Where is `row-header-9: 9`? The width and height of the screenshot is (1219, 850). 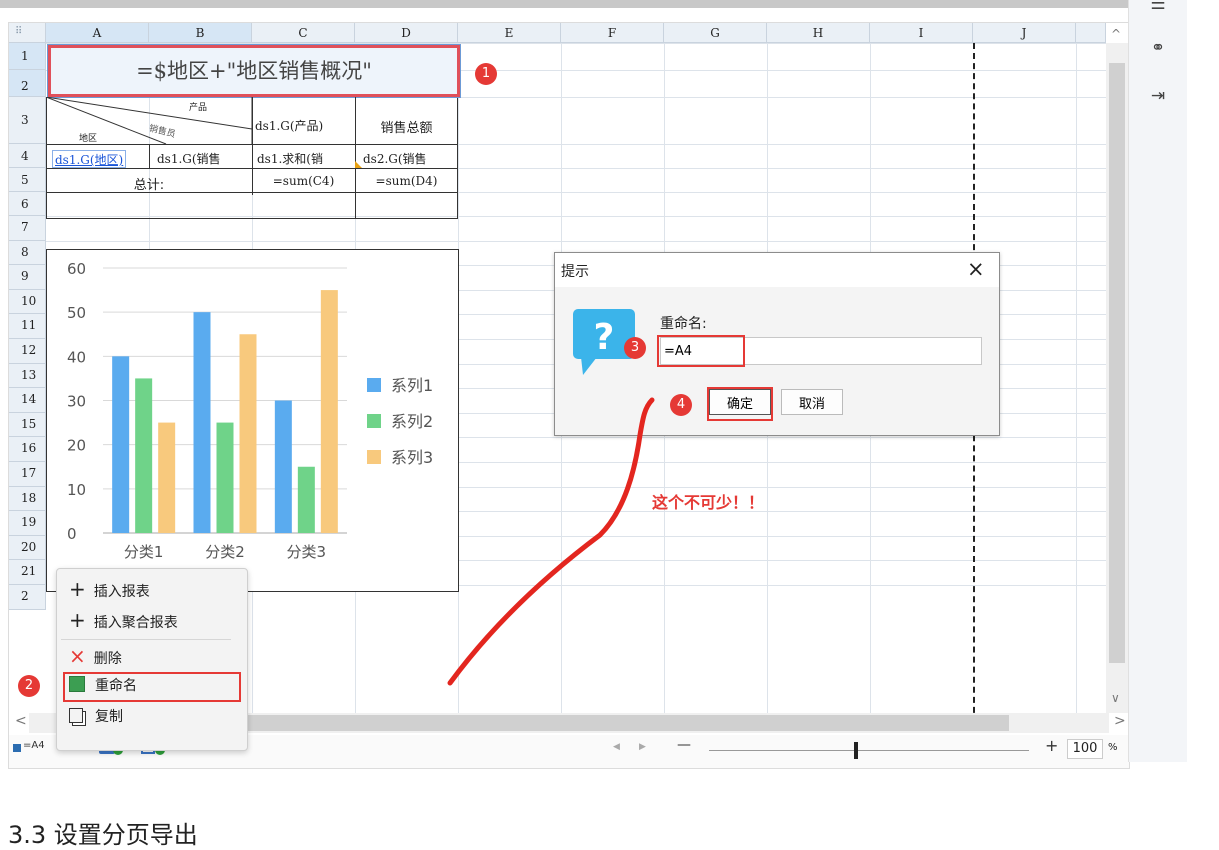 row-header-9: 9 is located at coordinates (27, 277).